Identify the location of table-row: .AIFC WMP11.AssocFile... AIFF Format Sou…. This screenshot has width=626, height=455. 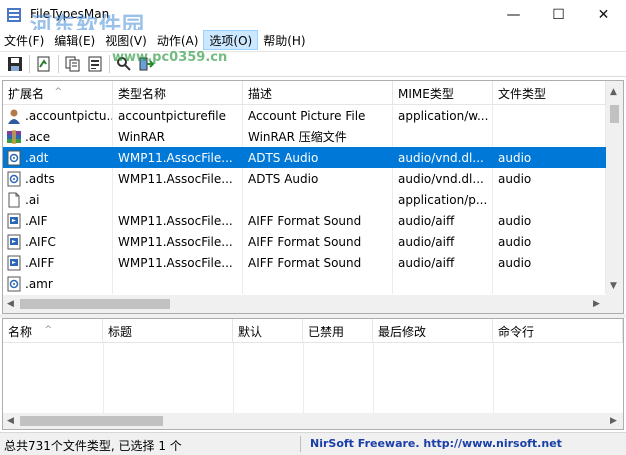
(304, 241).